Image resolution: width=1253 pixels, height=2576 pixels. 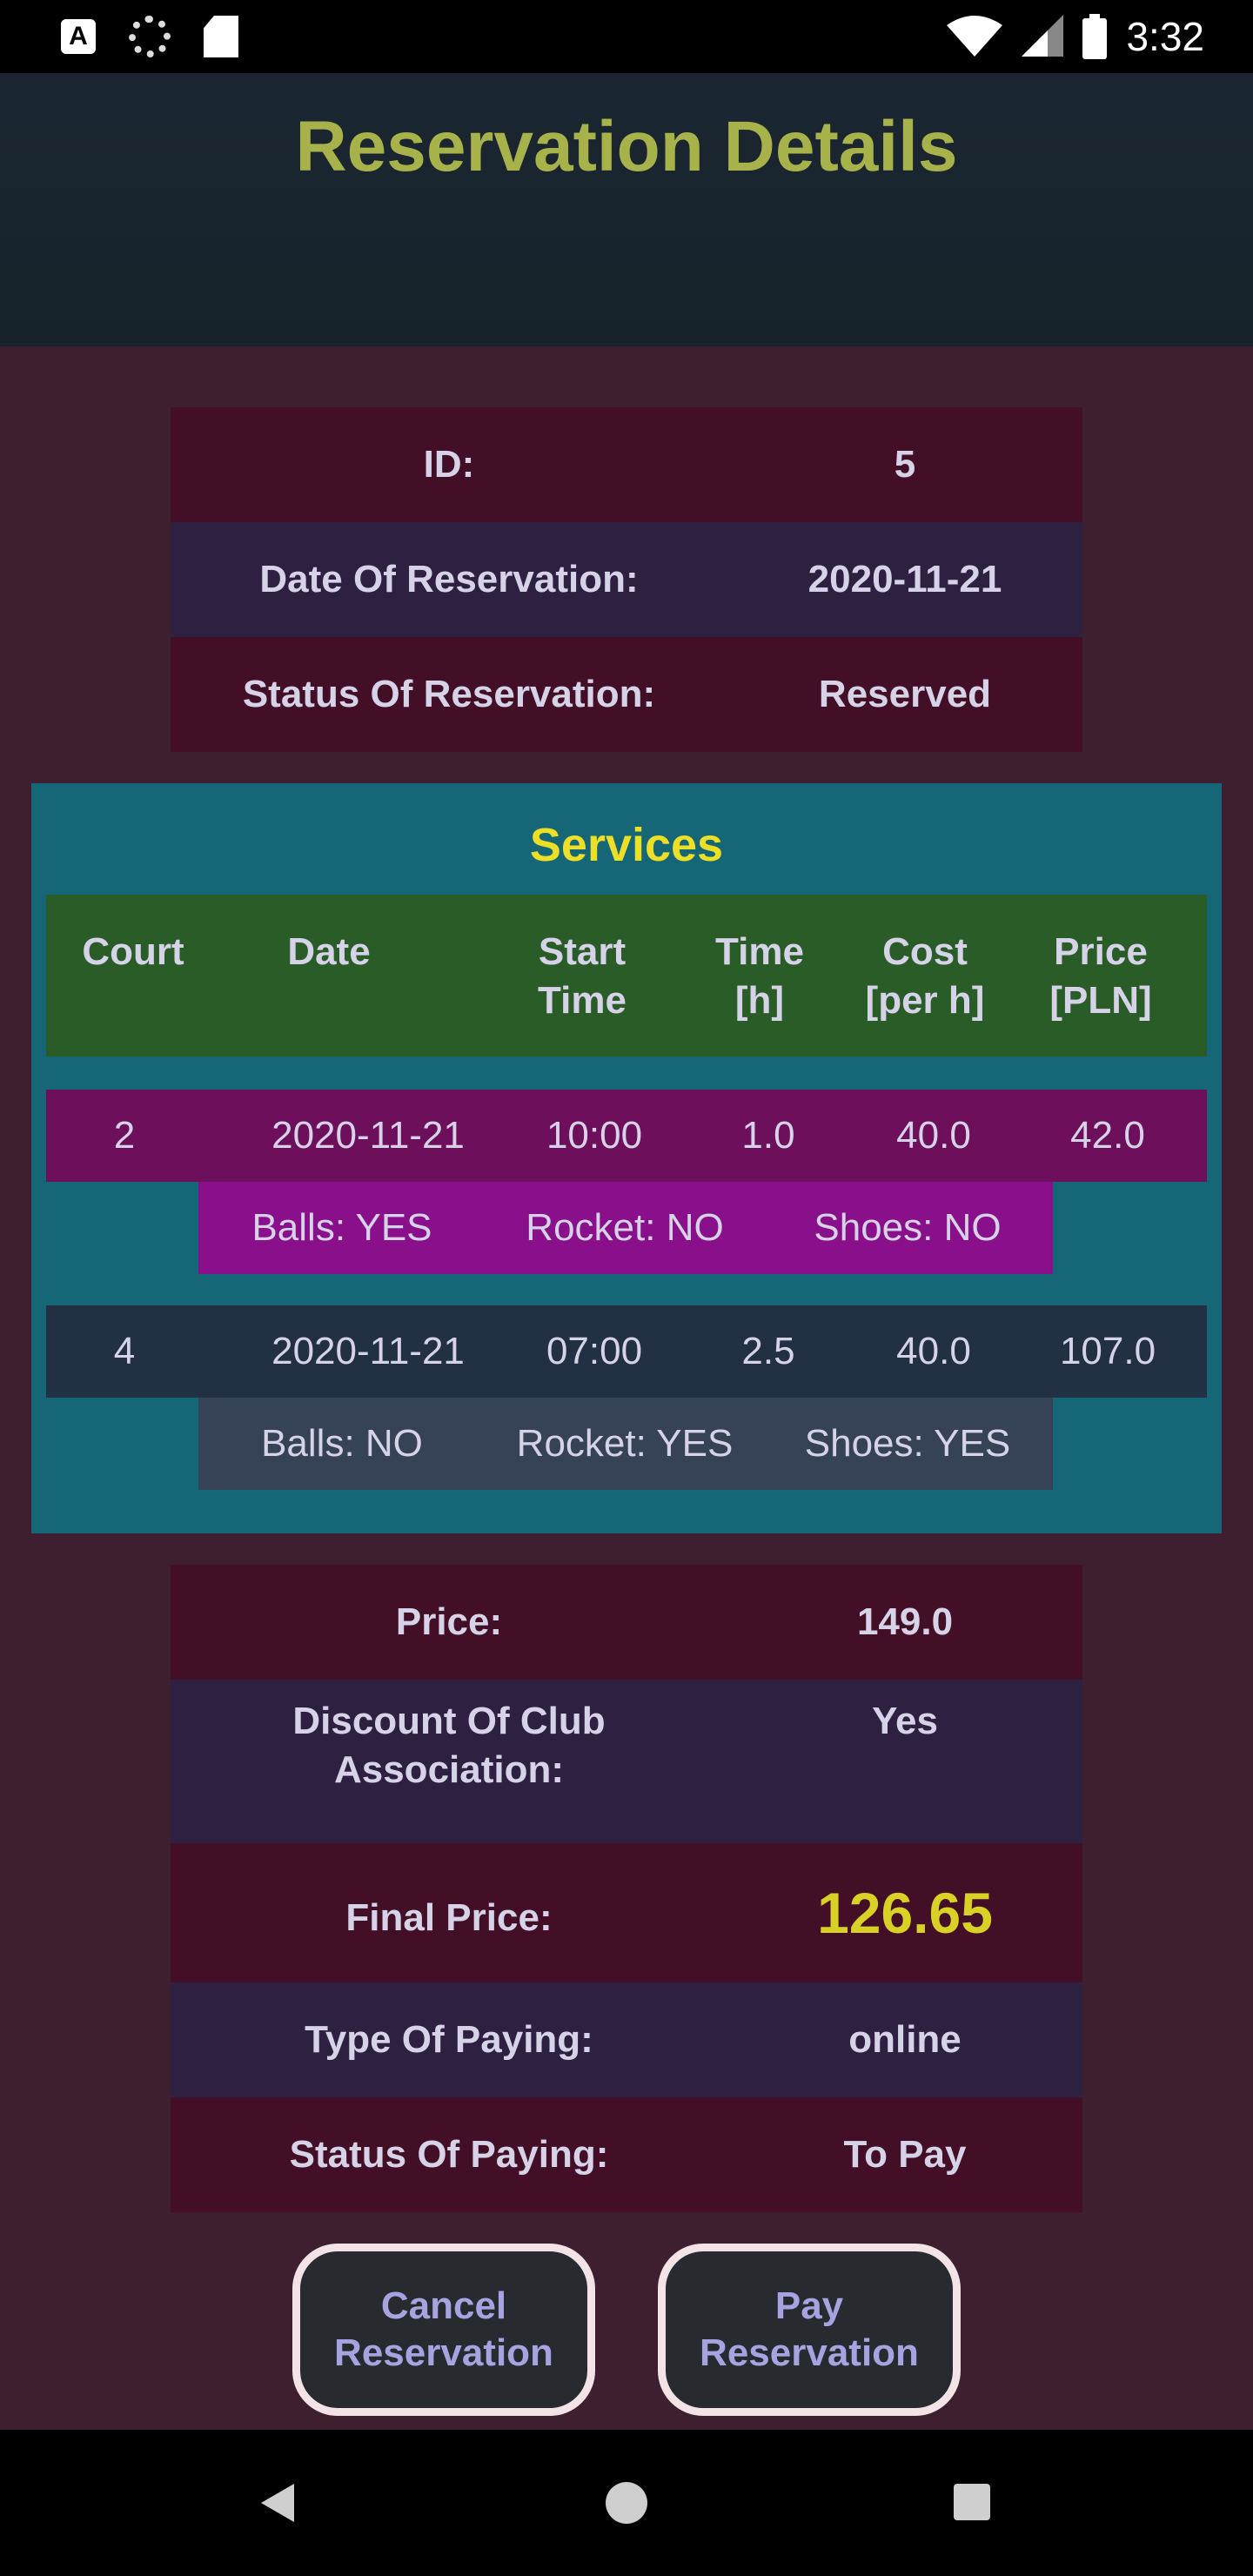 I want to click on service-balls: Balls: NO, so click(x=342, y=1444).